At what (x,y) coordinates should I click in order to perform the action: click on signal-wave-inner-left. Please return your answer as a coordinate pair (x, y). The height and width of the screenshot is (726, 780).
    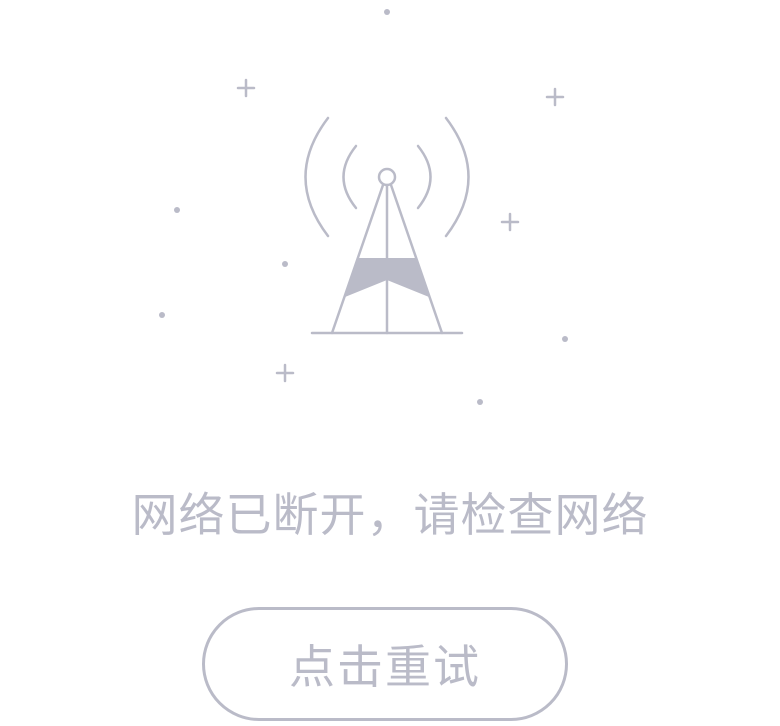
    Looking at the image, I should click on (350, 177).